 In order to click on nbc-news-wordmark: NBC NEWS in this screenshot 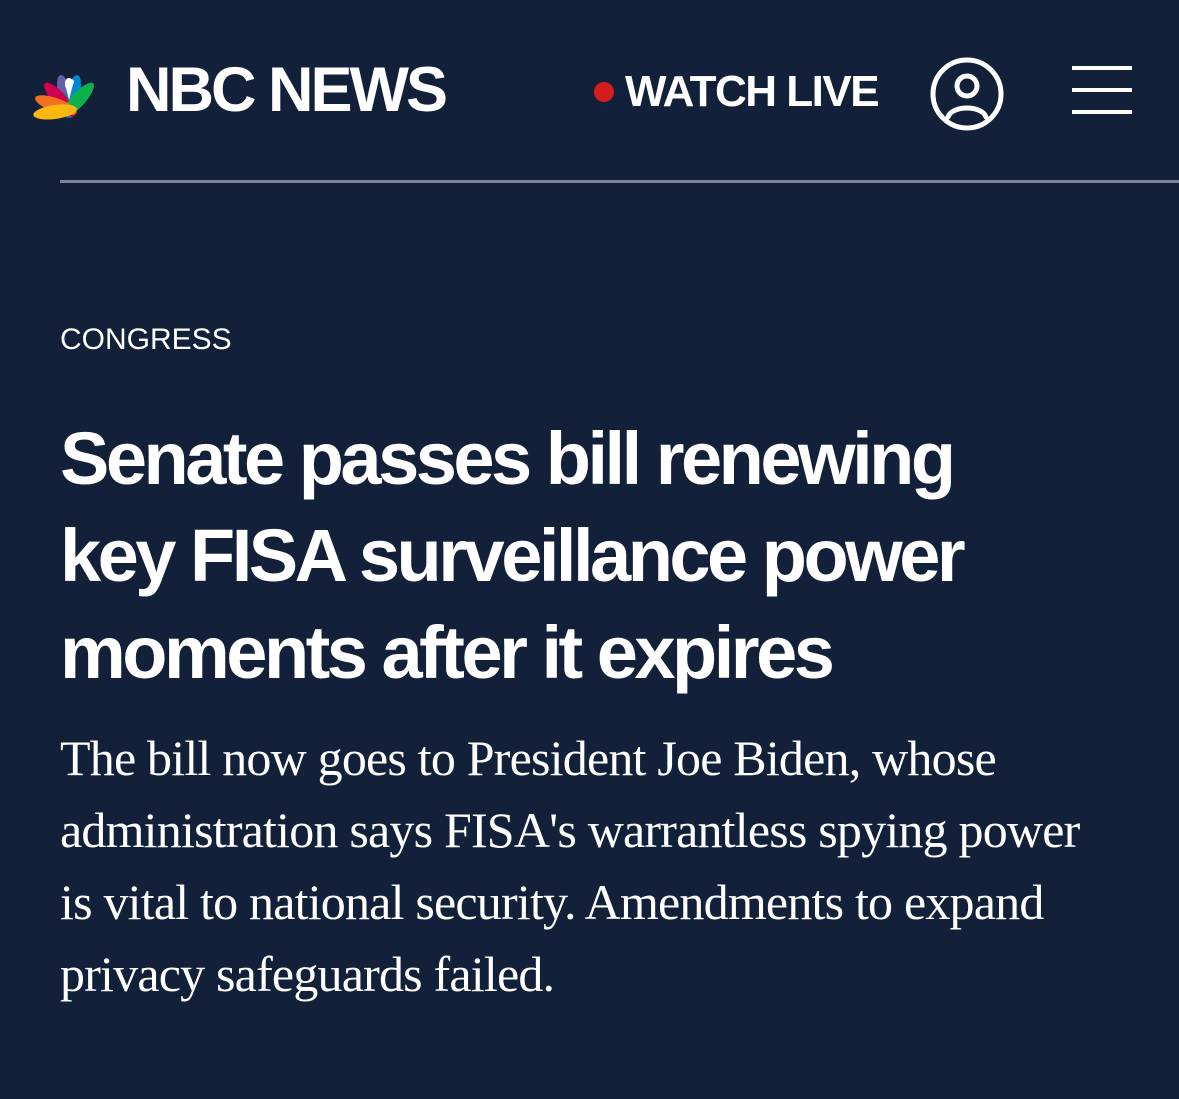, I will do `click(287, 90)`.